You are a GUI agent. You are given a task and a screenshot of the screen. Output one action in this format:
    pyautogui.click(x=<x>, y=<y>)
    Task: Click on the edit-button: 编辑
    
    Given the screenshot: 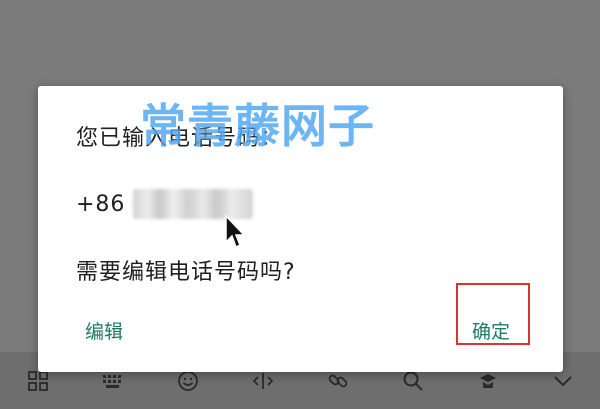 What is the action you would take?
    pyautogui.click(x=104, y=330)
    